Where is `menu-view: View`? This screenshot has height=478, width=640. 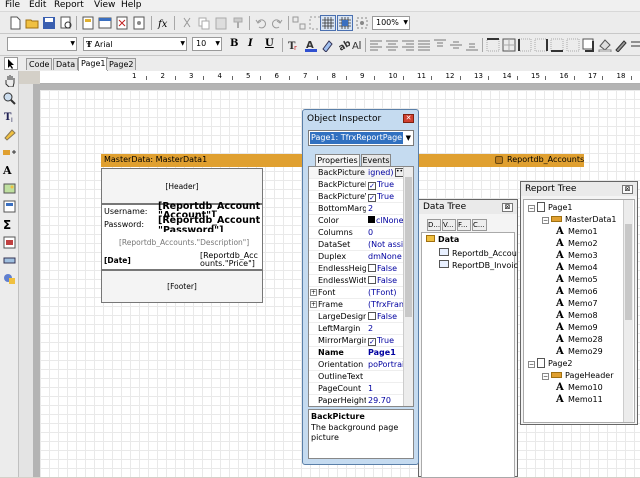
menu-view: View is located at coordinates (104, 5).